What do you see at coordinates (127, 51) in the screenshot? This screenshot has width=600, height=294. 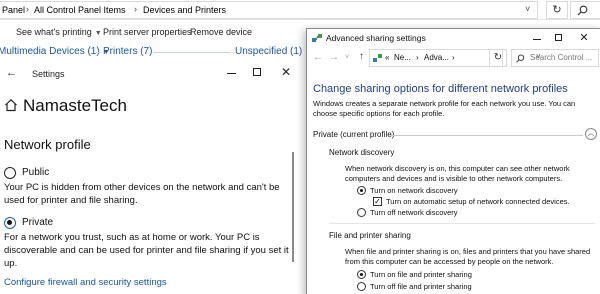 I see `category-printers: Printers (7)` at bounding box center [127, 51].